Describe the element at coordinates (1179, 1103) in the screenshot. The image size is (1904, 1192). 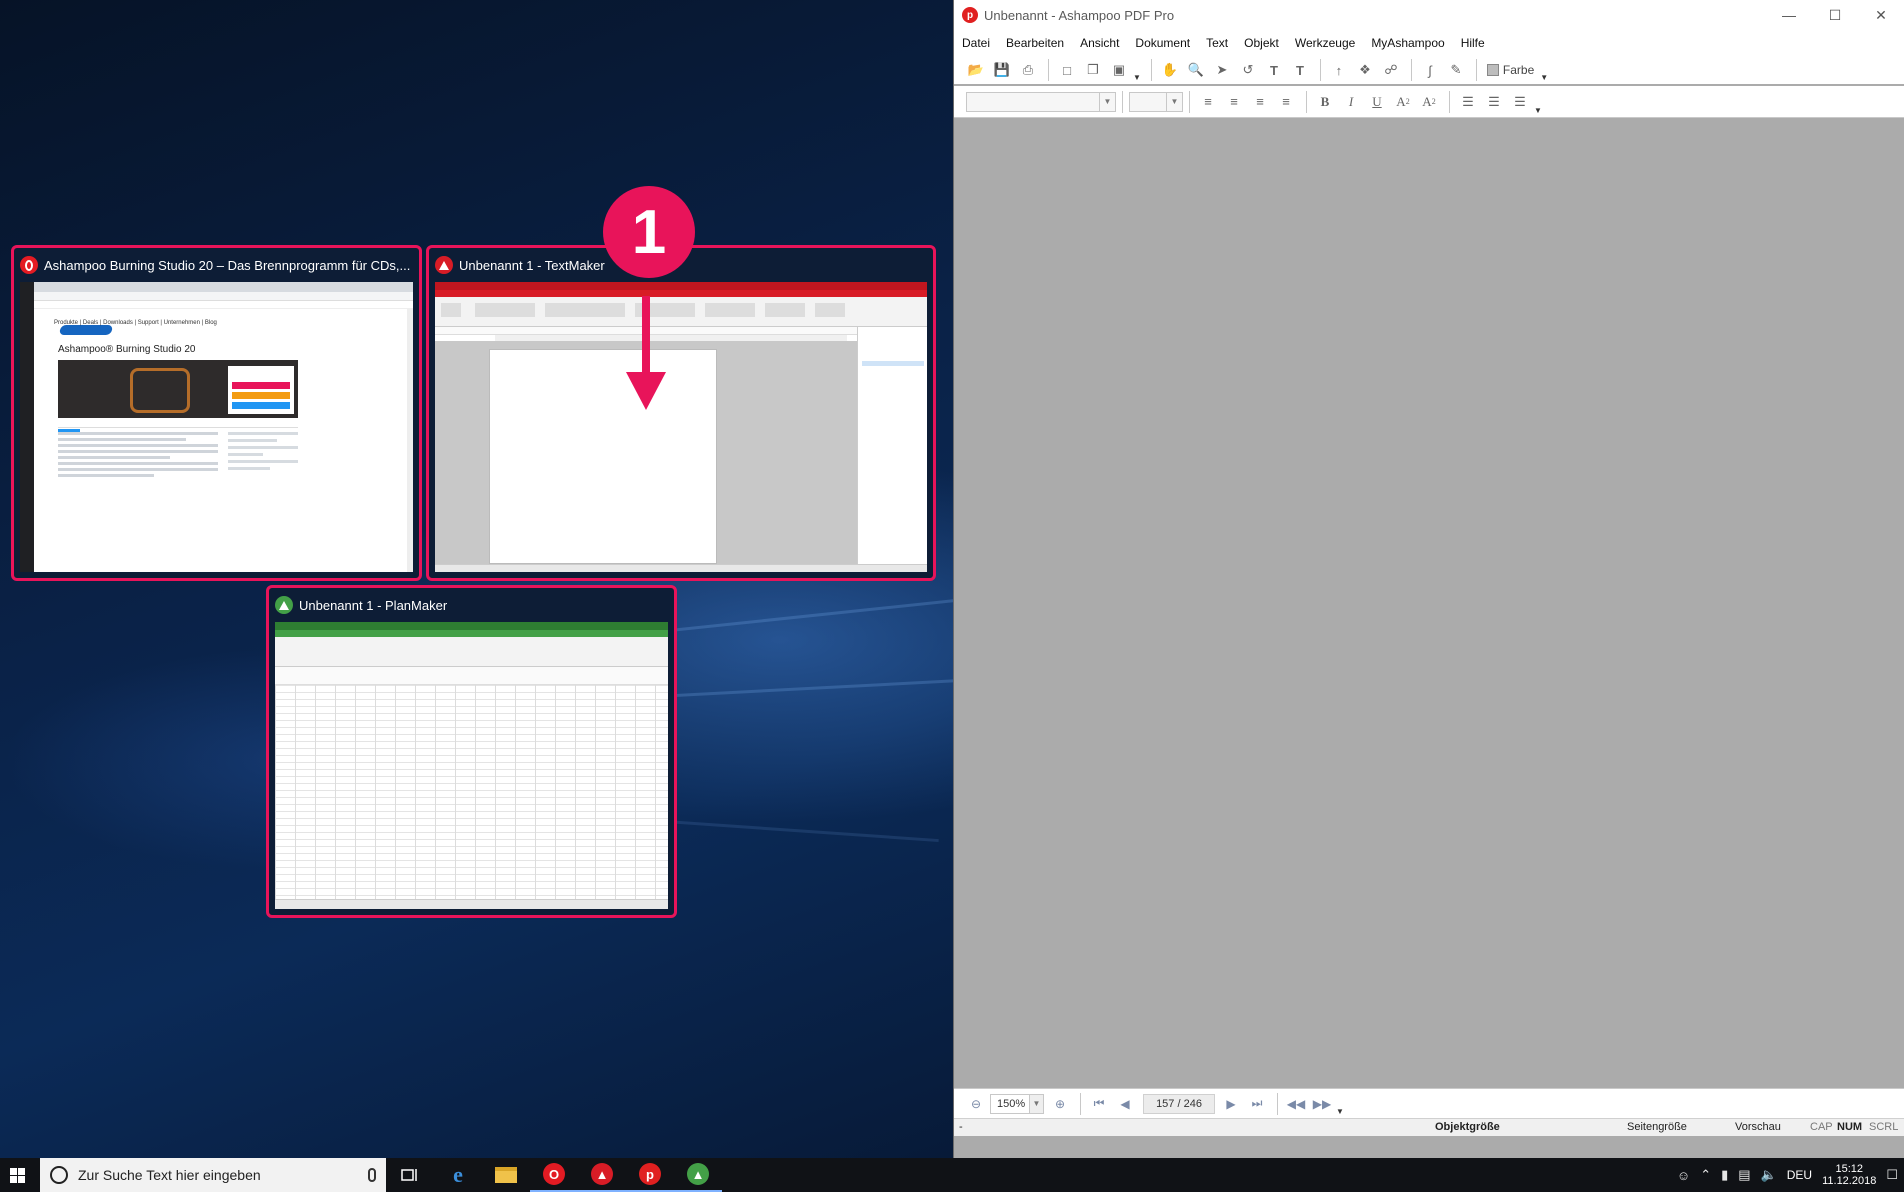
I see `page-number-field: 157 / 246` at that location.